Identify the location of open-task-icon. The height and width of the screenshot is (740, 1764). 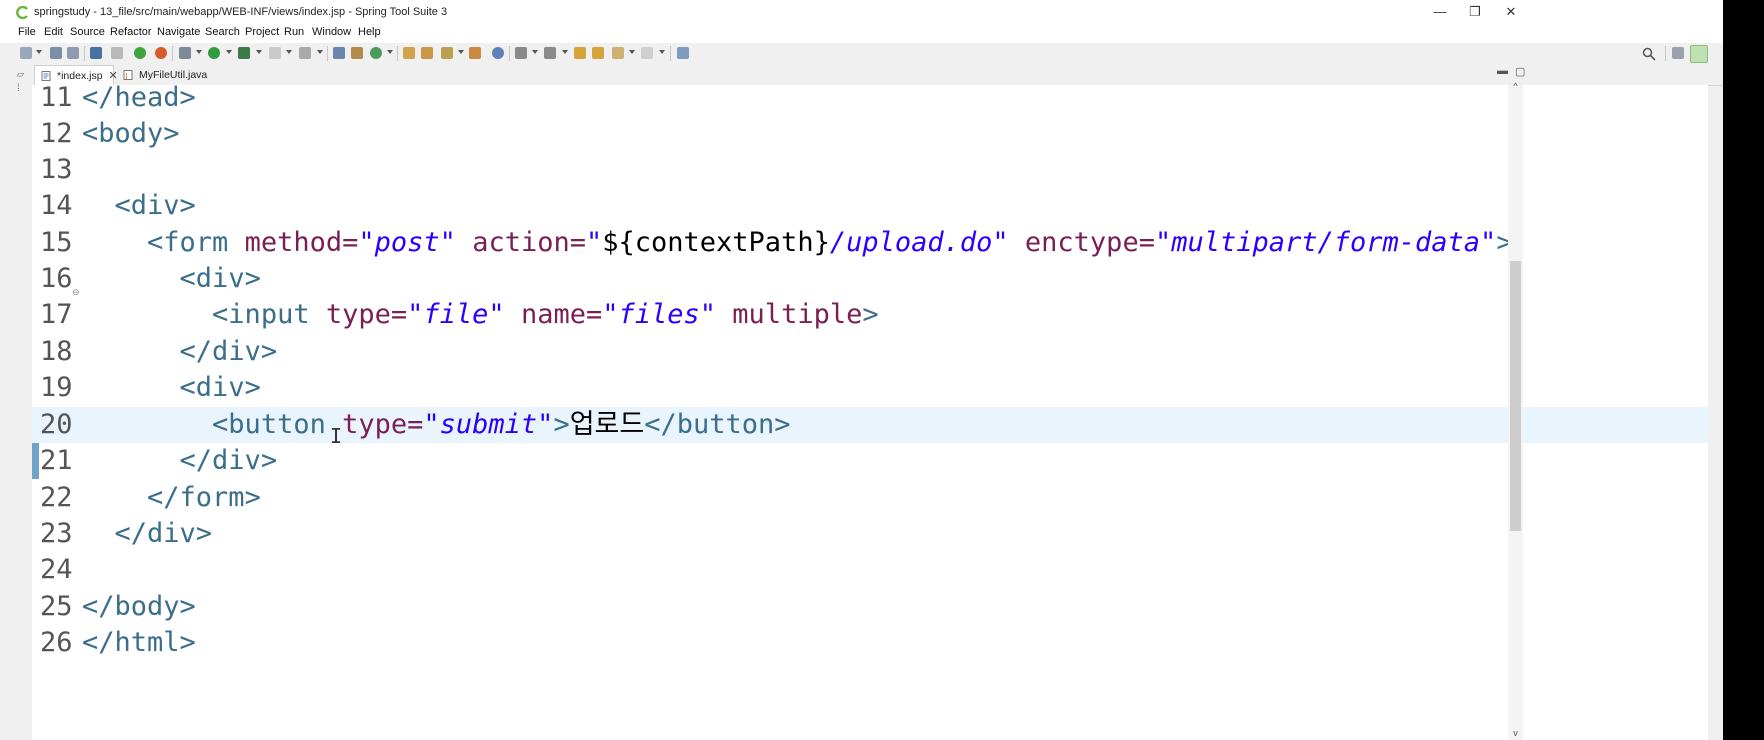
(427, 53).